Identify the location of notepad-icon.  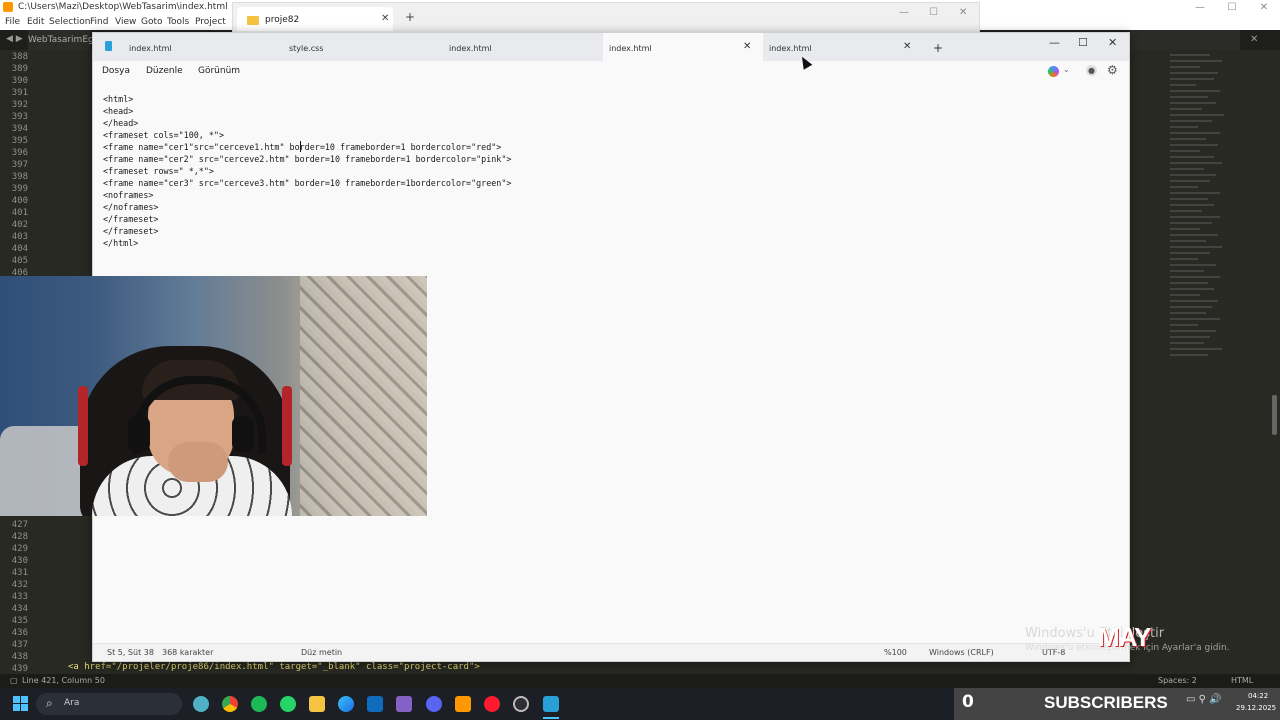
(551, 704).